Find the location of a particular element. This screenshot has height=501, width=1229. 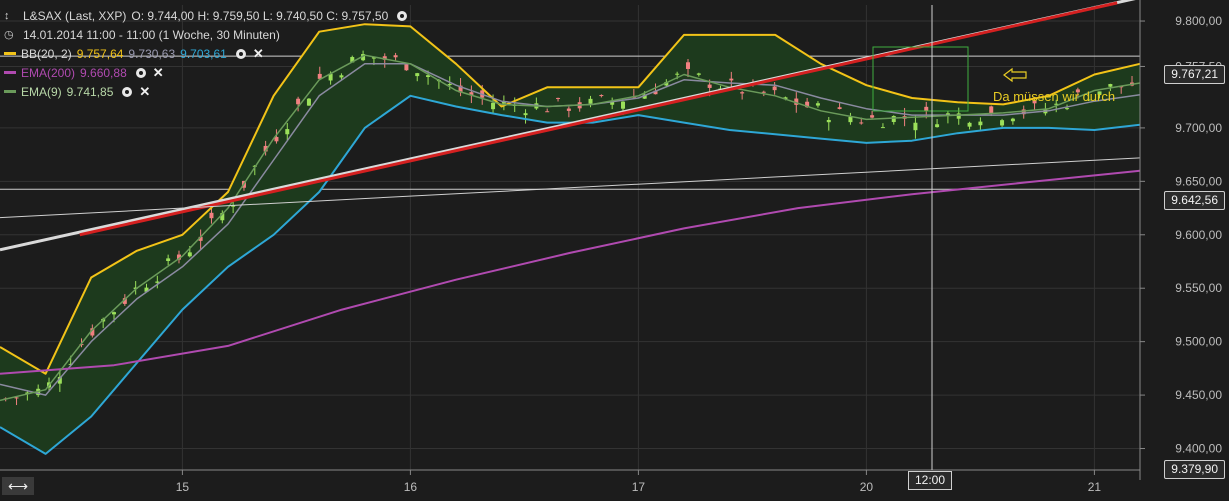

legend-bb-row: BB(20, 2) 9.757,64 9.730,63 9.703,61 ✕ is located at coordinates (205, 53).